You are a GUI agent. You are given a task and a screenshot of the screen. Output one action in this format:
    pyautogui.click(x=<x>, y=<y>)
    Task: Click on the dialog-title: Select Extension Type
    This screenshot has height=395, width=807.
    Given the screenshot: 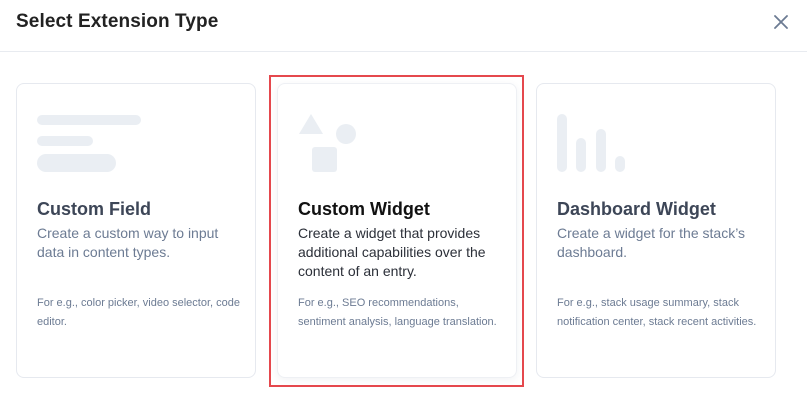 What is the action you would take?
    pyautogui.click(x=117, y=21)
    